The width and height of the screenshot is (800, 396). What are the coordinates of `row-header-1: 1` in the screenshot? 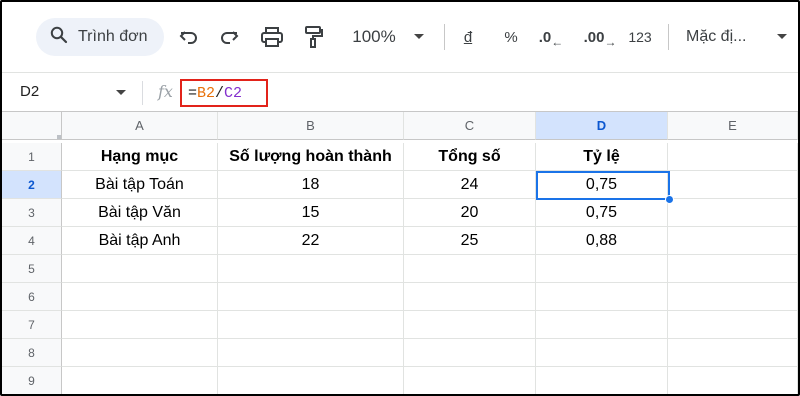 It's located at (32, 157).